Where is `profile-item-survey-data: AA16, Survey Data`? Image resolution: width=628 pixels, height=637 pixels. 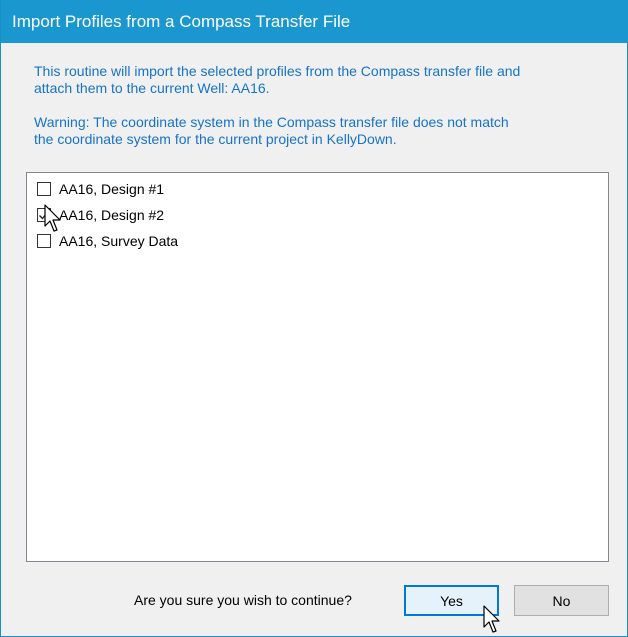 profile-item-survey-data: AA16, Survey Data is located at coordinates (107, 241).